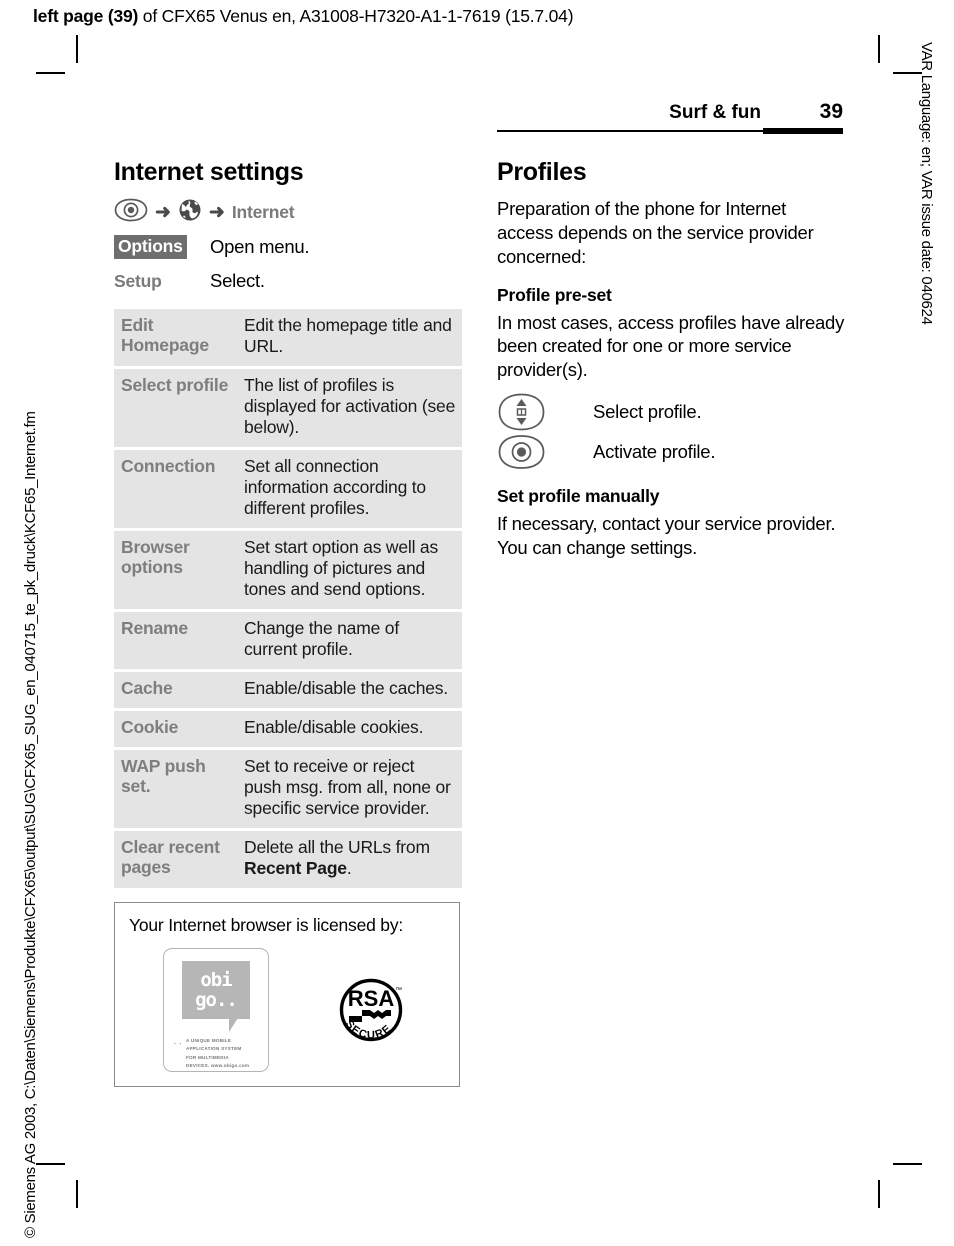  What do you see at coordinates (176, 489) in the screenshot?
I see `table-cell-option: Connection` at bounding box center [176, 489].